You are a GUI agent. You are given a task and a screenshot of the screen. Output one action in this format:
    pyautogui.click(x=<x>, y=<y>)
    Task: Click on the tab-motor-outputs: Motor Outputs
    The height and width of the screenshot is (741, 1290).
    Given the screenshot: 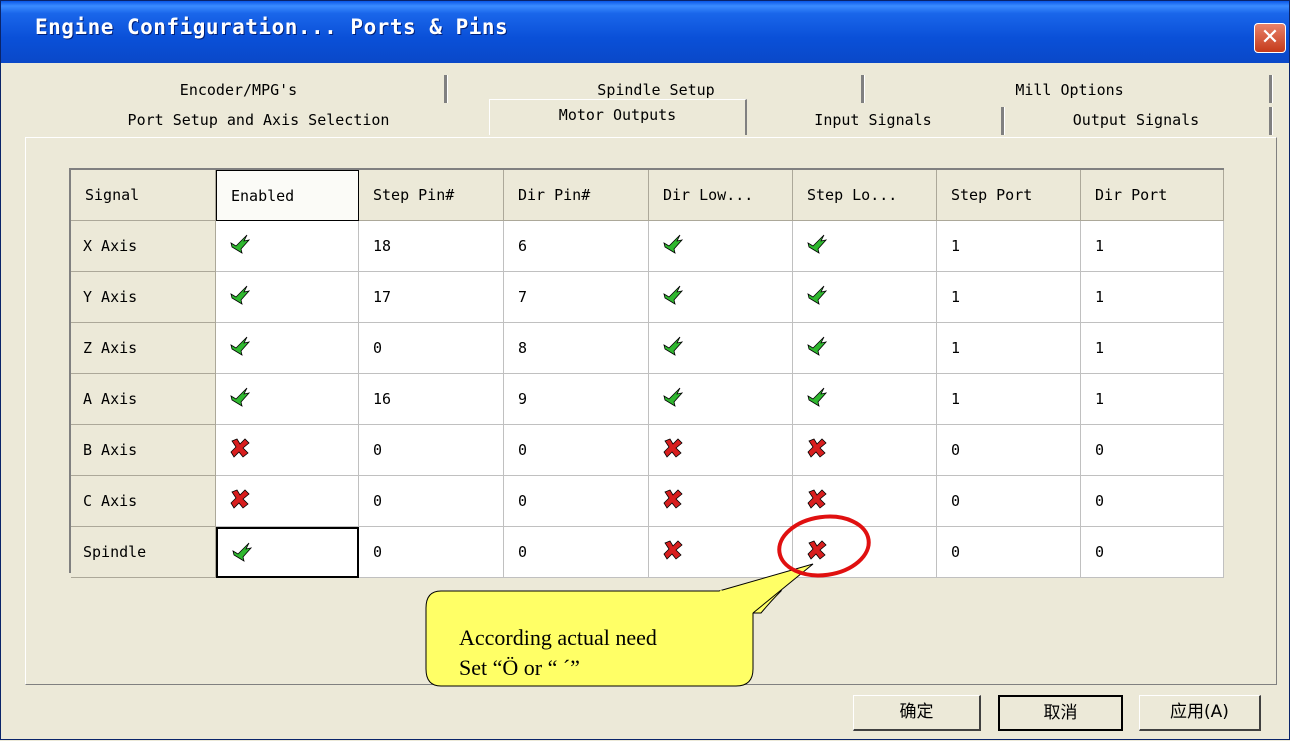 What is the action you would take?
    pyautogui.click(x=618, y=117)
    